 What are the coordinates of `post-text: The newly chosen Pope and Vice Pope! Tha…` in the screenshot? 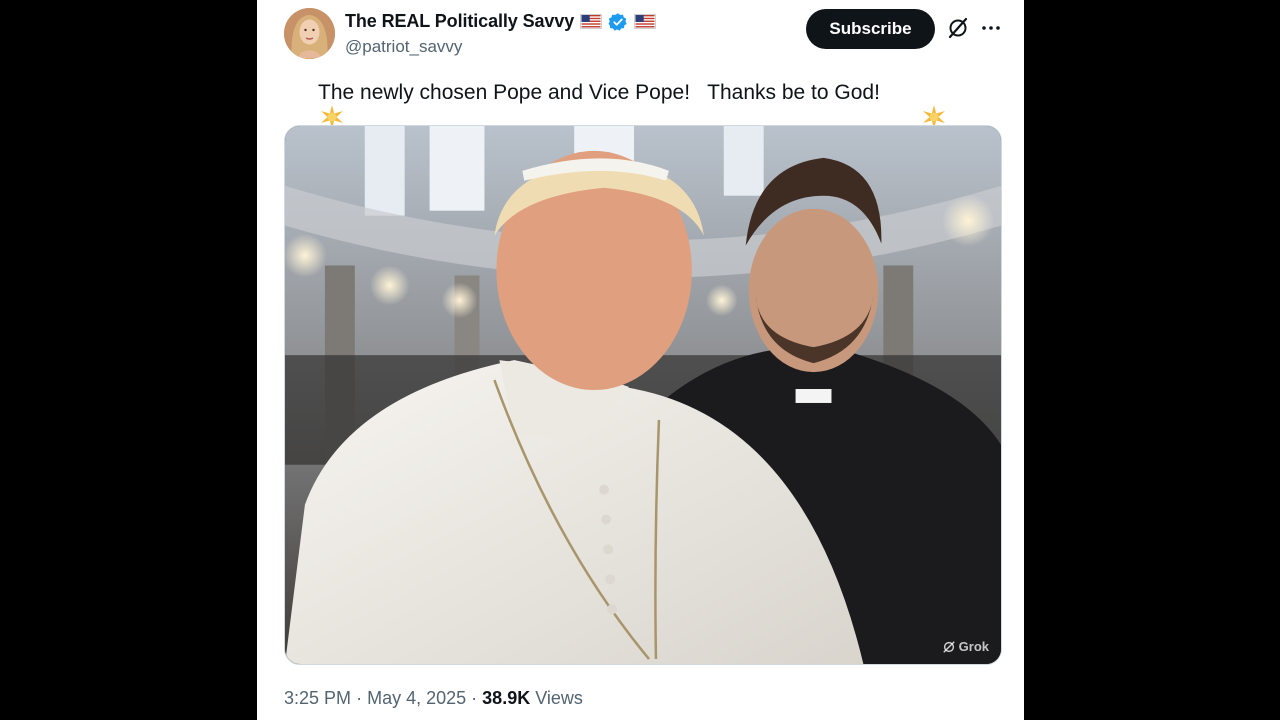 It's located at (614, 104).